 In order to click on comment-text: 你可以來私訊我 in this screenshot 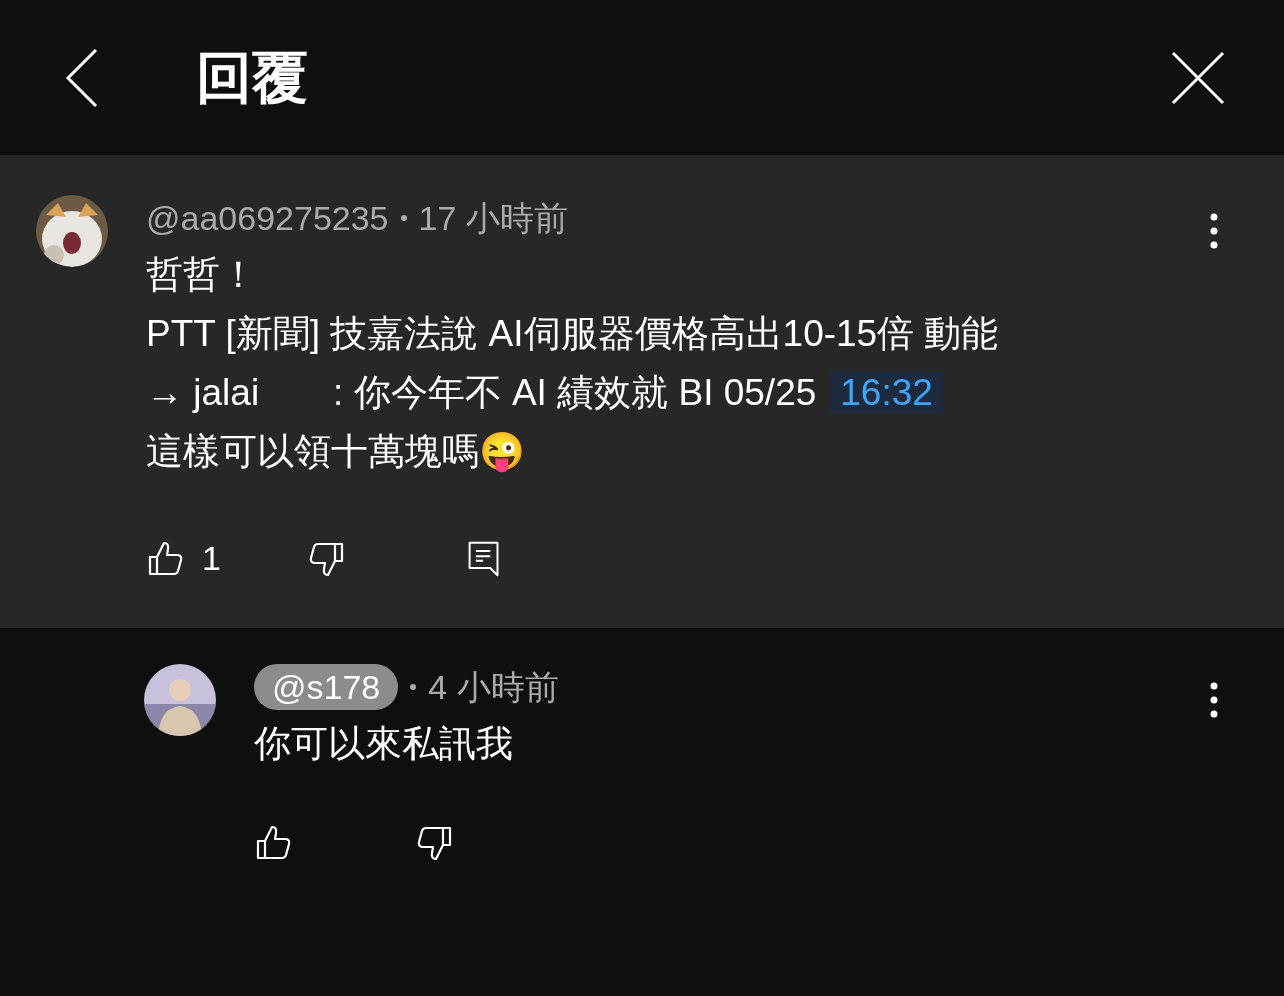, I will do `click(384, 744)`.